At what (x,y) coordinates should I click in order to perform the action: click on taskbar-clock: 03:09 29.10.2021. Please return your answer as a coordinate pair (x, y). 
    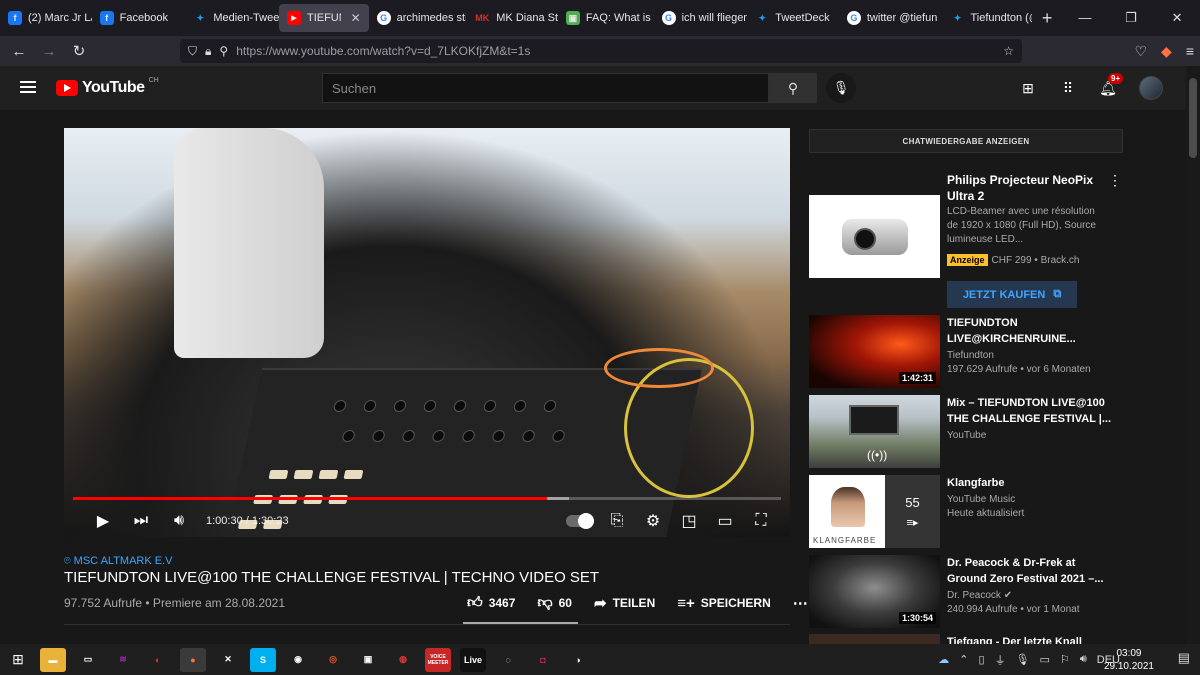
    Looking at the image, I should click on (1129, 660).